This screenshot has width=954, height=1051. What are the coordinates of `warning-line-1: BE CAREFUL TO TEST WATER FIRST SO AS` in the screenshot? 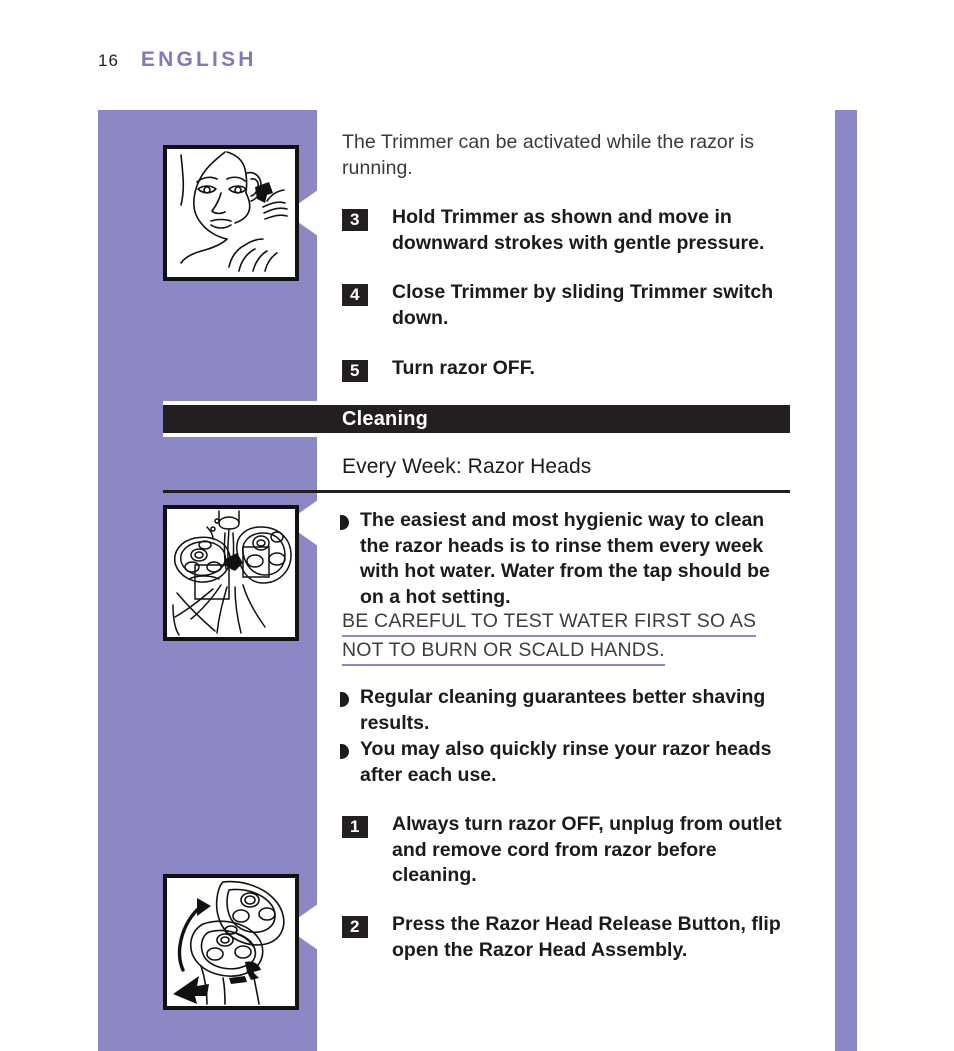 It's located at (549, 622).